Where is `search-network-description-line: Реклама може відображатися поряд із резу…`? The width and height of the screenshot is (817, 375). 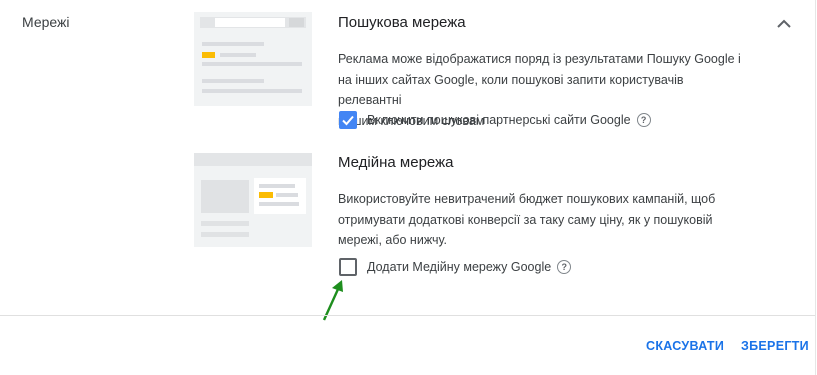
search-network-description-line: Реклама може відображатися поряд із резу… is located at coordinates (539, 59).